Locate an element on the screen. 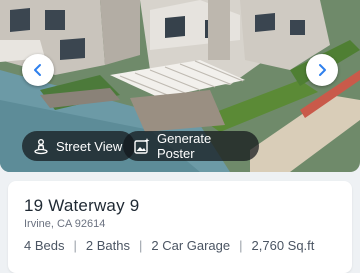 The width and height of the screenshot is (360, 273). generate-poster-label: Generate Poster is located at coordinates (184, 146).